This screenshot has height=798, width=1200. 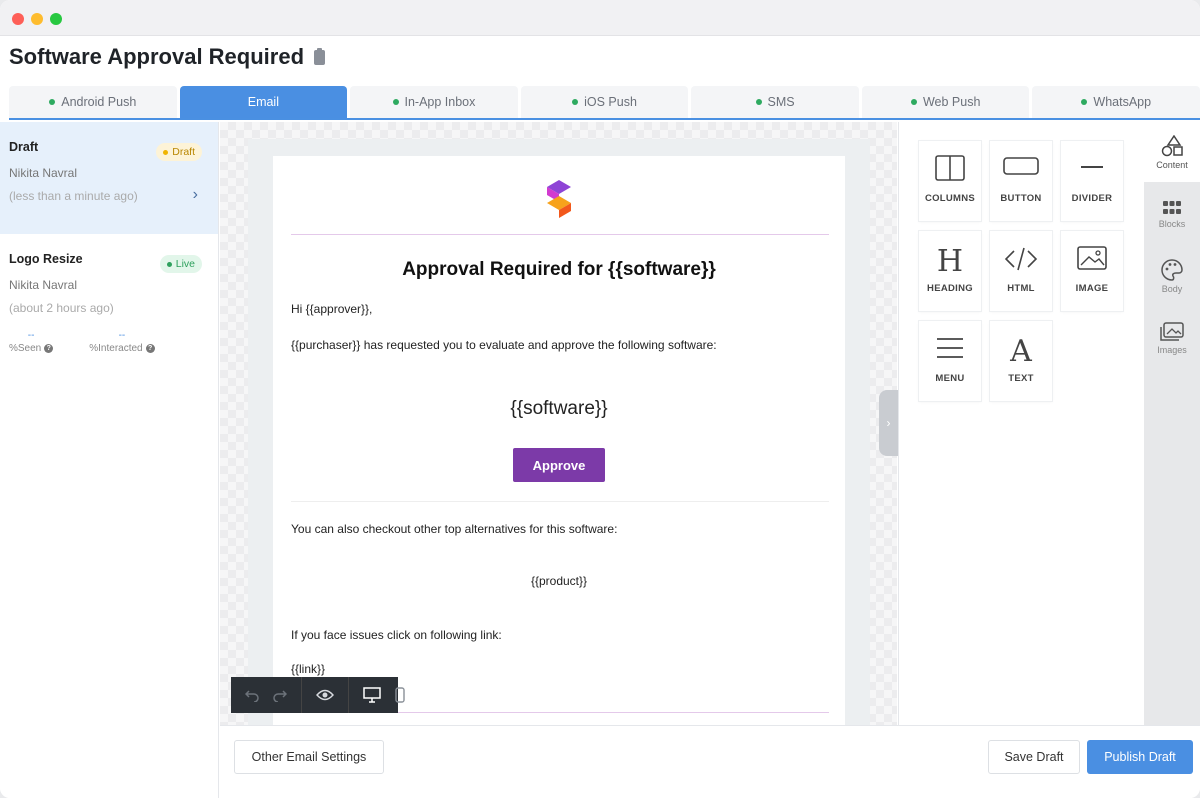 I want to click on tool-heading: H HEADING, so click(x=950, y=271).